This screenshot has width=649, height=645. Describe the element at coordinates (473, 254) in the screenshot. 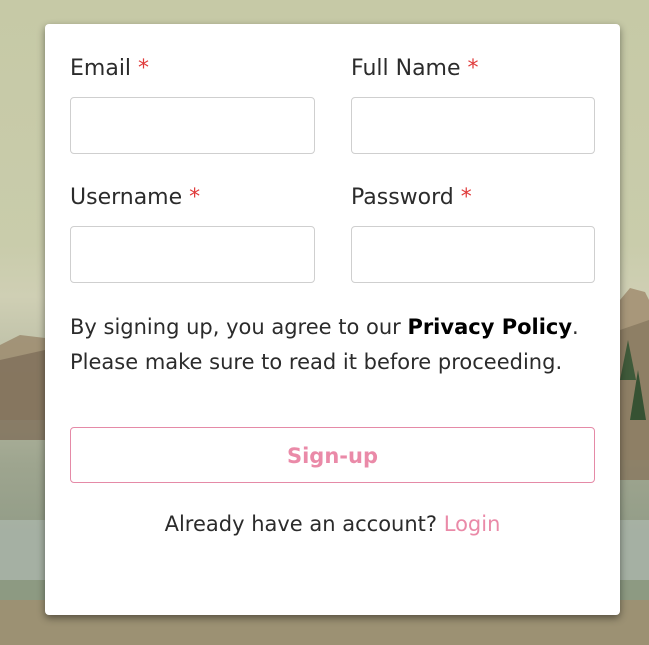

I see `password-field` at that location.